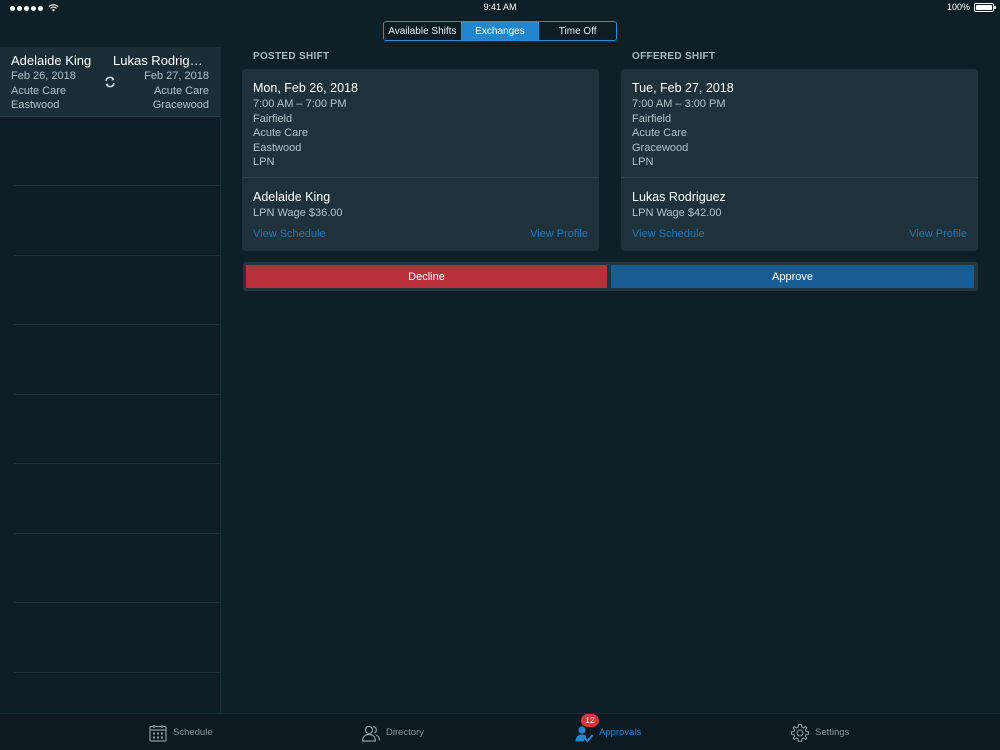  What do you see at coordinates (660, 147) in the screenshot?
I see `offered-shift-location: Gracewood` at bounding box center [660, 147].